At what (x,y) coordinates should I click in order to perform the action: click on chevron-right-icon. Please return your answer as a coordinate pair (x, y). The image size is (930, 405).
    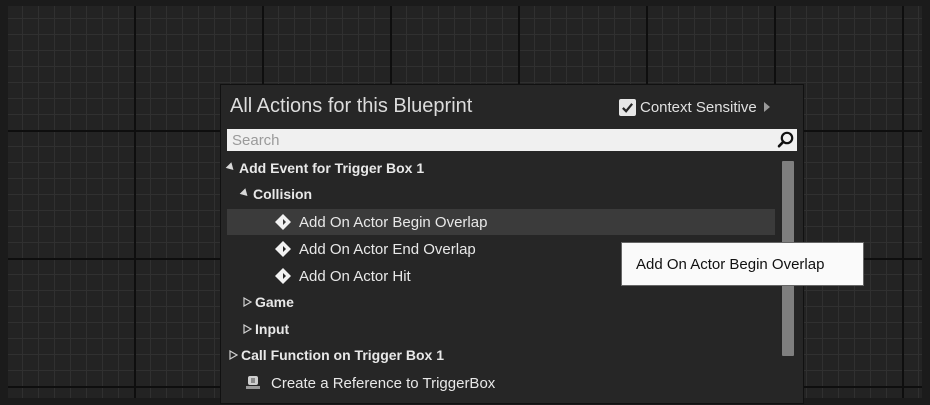
    Looking at the image, I should click on (766, 107).